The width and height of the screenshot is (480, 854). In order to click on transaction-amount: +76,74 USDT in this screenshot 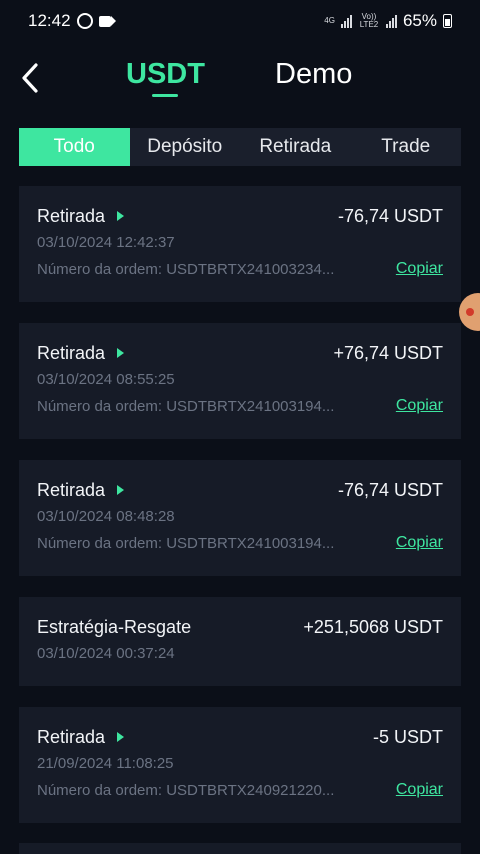, I will do `click(388, 352)`.